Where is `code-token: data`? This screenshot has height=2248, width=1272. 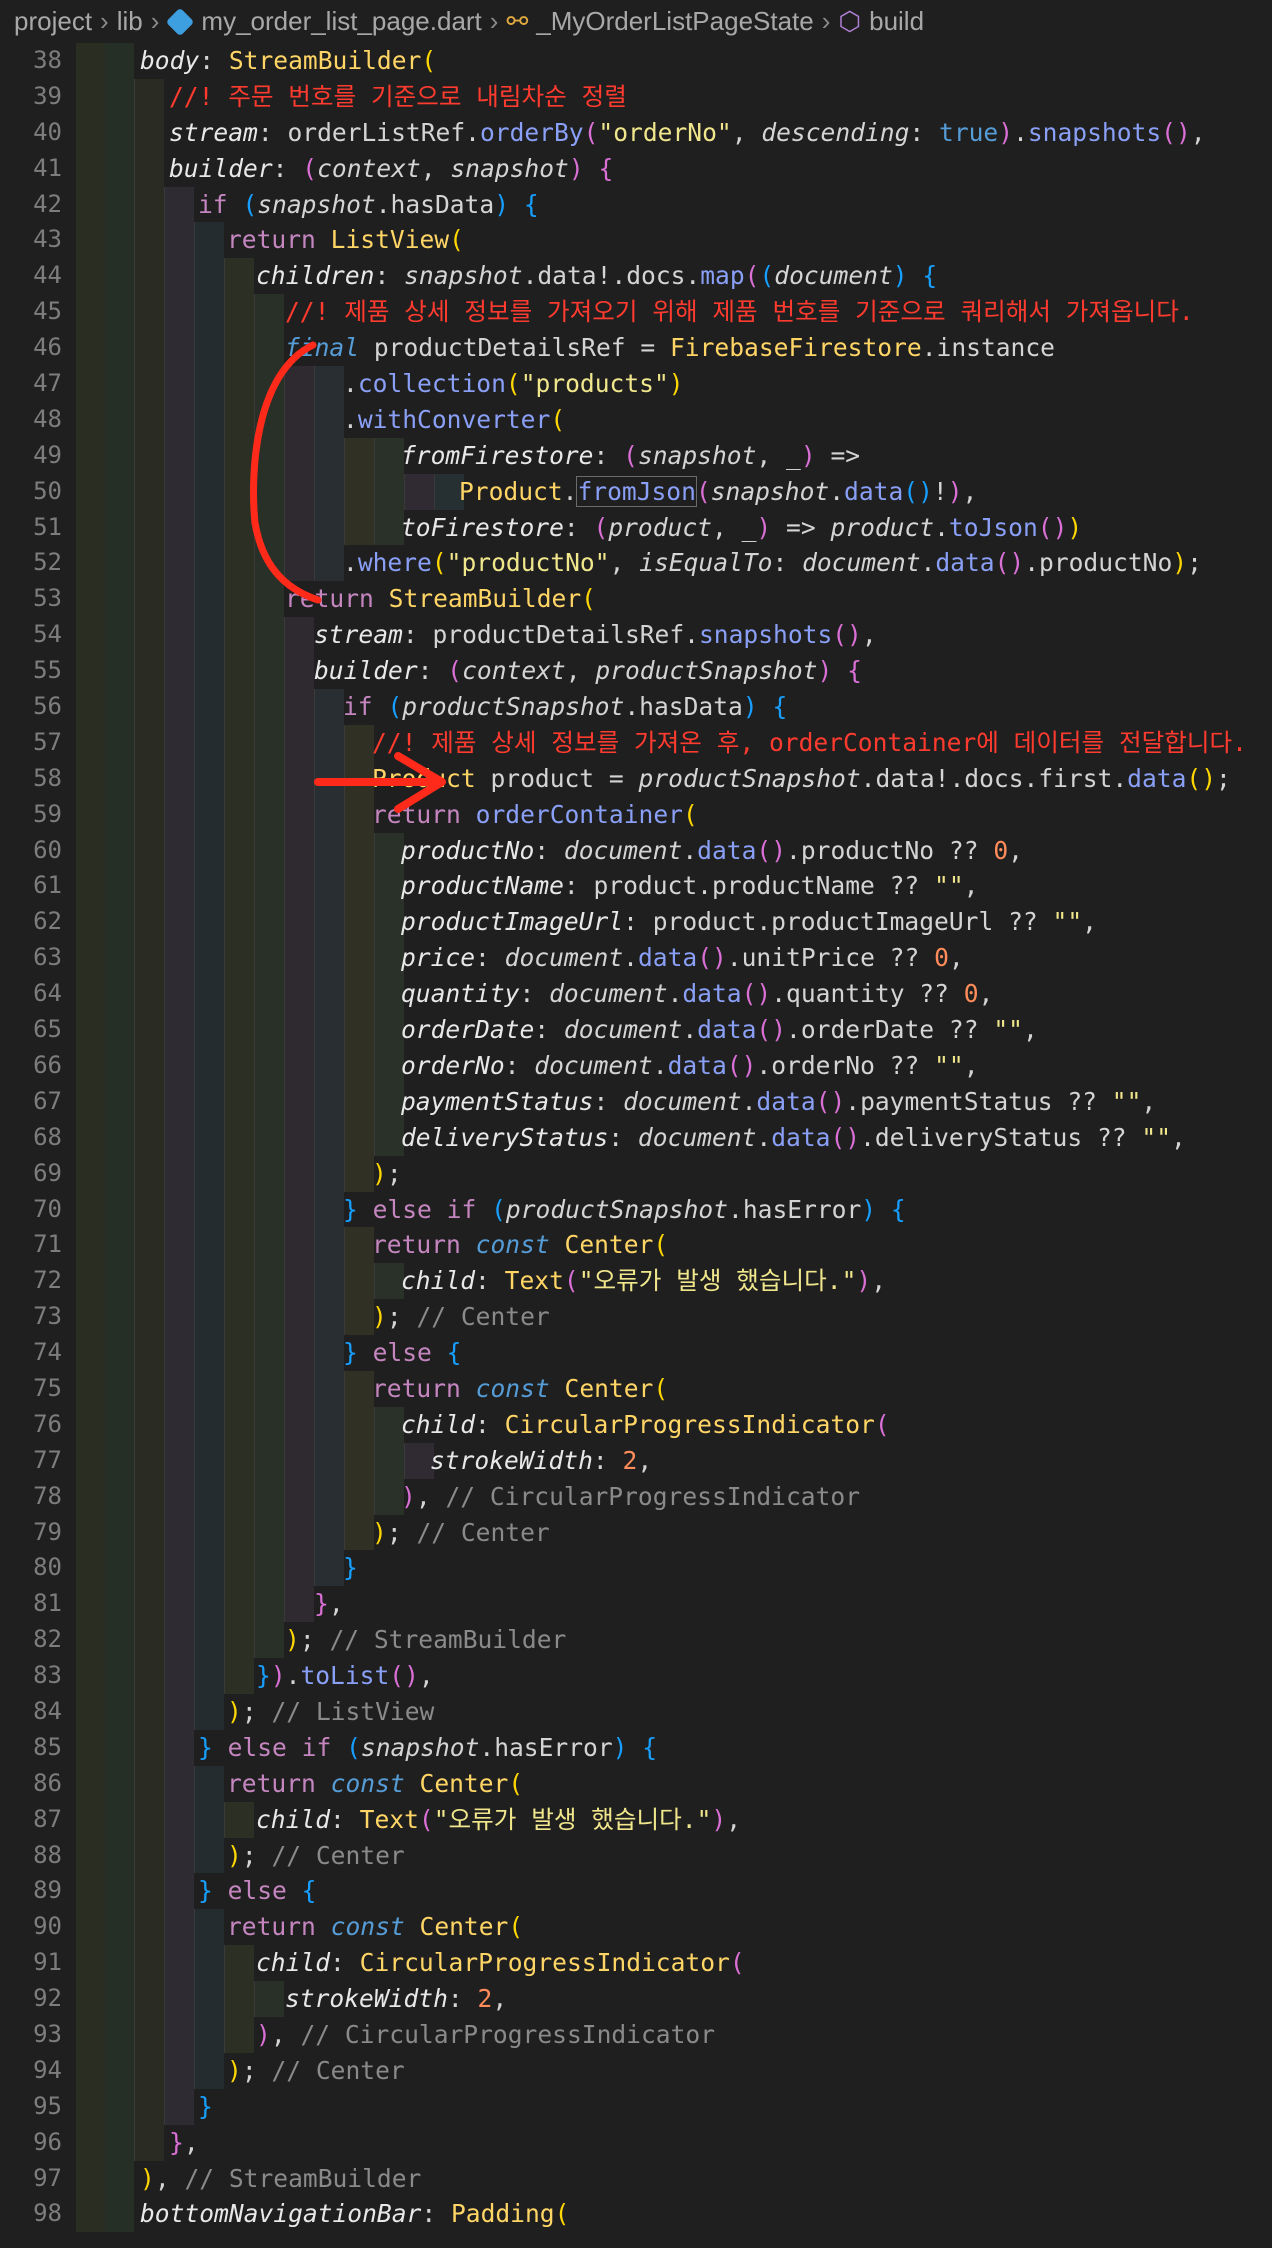
code-token: data is located at coordinates (712, 994).